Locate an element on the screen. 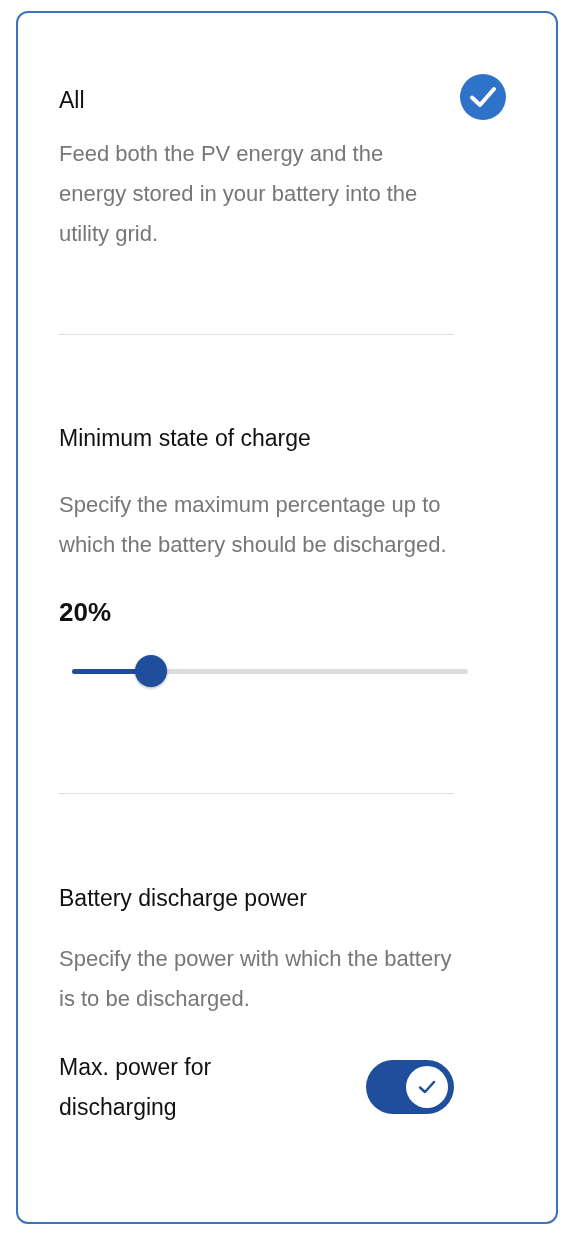  option-description: Feed both the PV energy and the energy stored in your battery into the utility grid. is located at coordinates (239, 194).